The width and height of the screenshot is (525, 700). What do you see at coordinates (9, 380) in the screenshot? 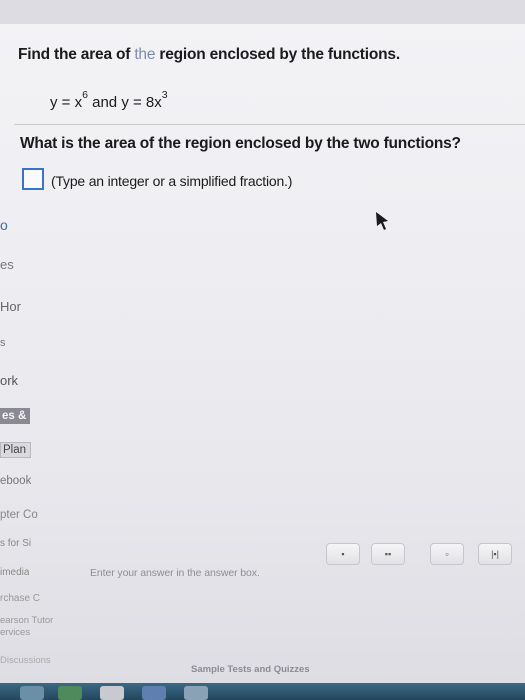
I see `sidebar-item: ork` at bounding box center [9, 380].